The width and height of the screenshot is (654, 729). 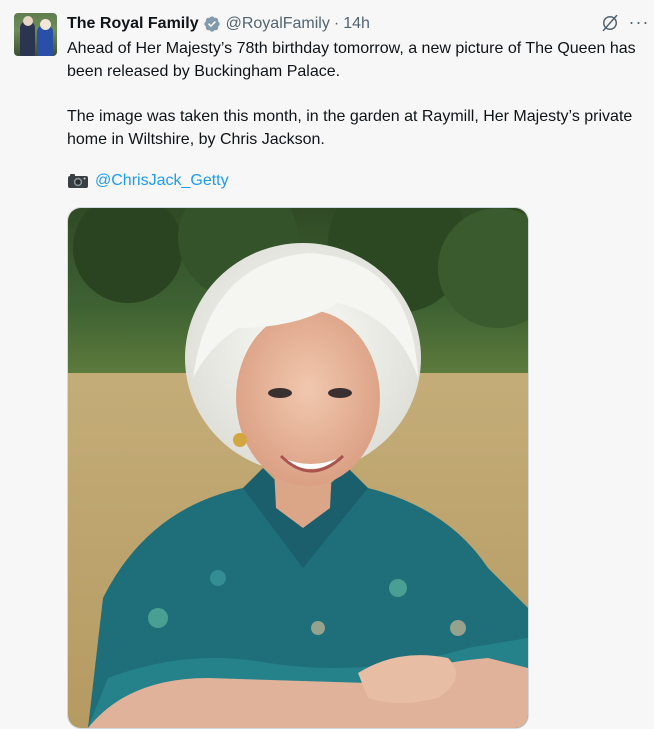 I want to click on avatar-head-right, so click(x=45, y=24).